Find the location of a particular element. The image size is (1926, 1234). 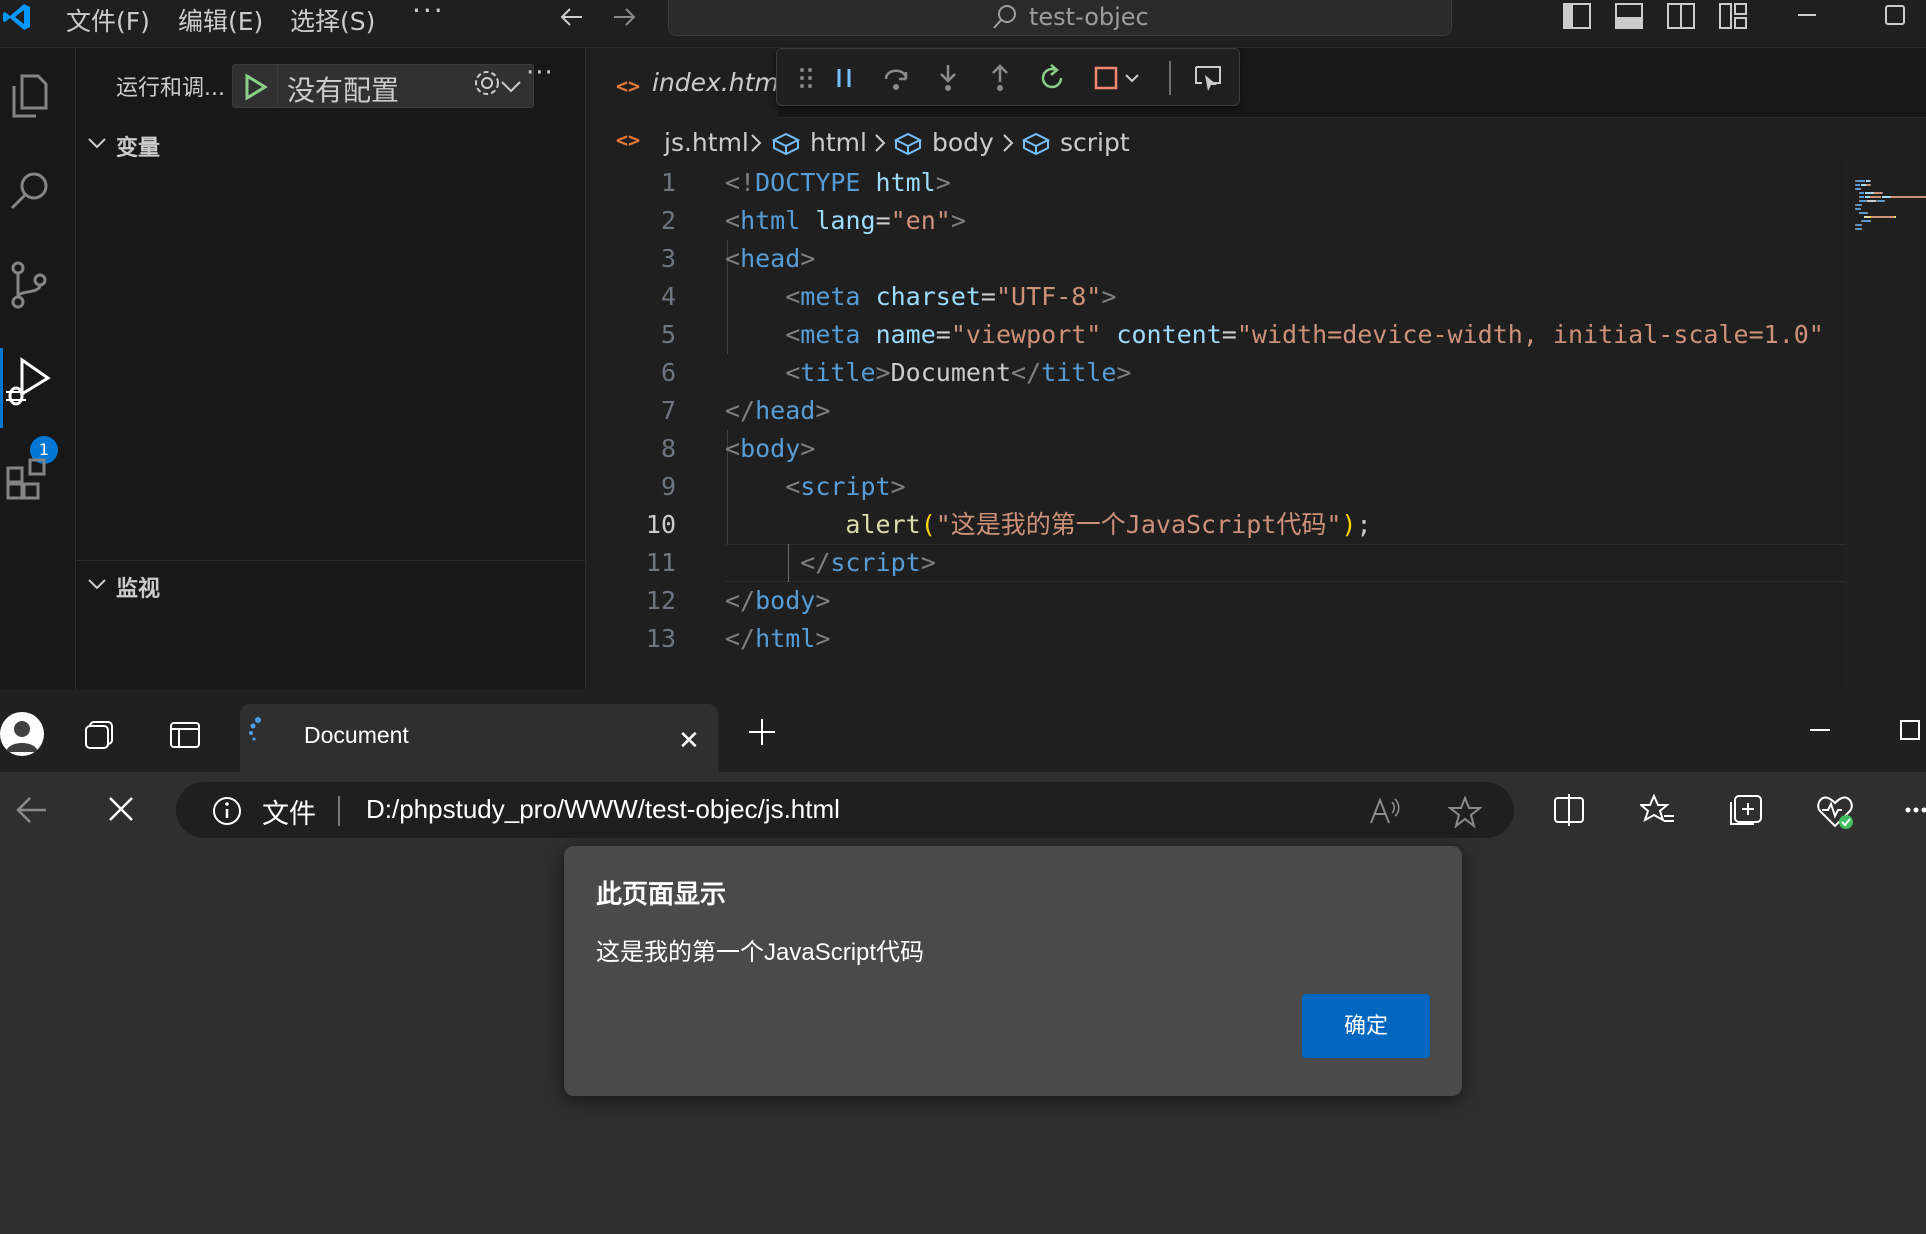

code-line: 7 </head> is located at coordinates (1217, 411).